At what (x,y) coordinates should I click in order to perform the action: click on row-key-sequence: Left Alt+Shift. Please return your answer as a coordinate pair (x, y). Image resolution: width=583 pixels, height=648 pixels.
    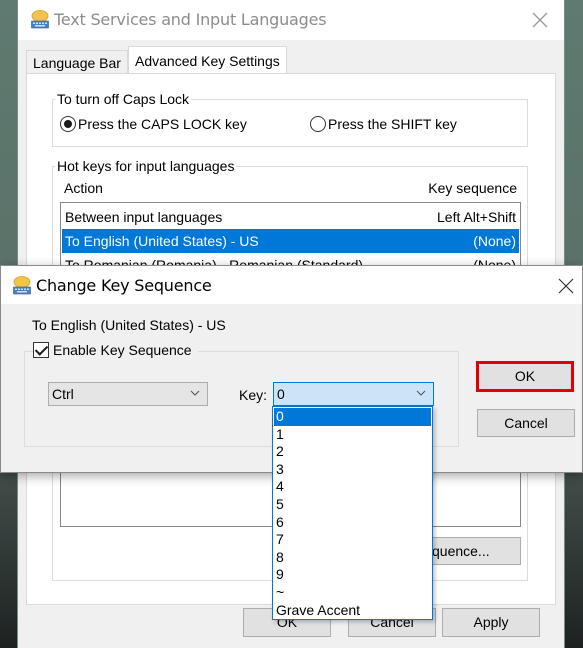
    Looking at the image, I should click on (476, 217).